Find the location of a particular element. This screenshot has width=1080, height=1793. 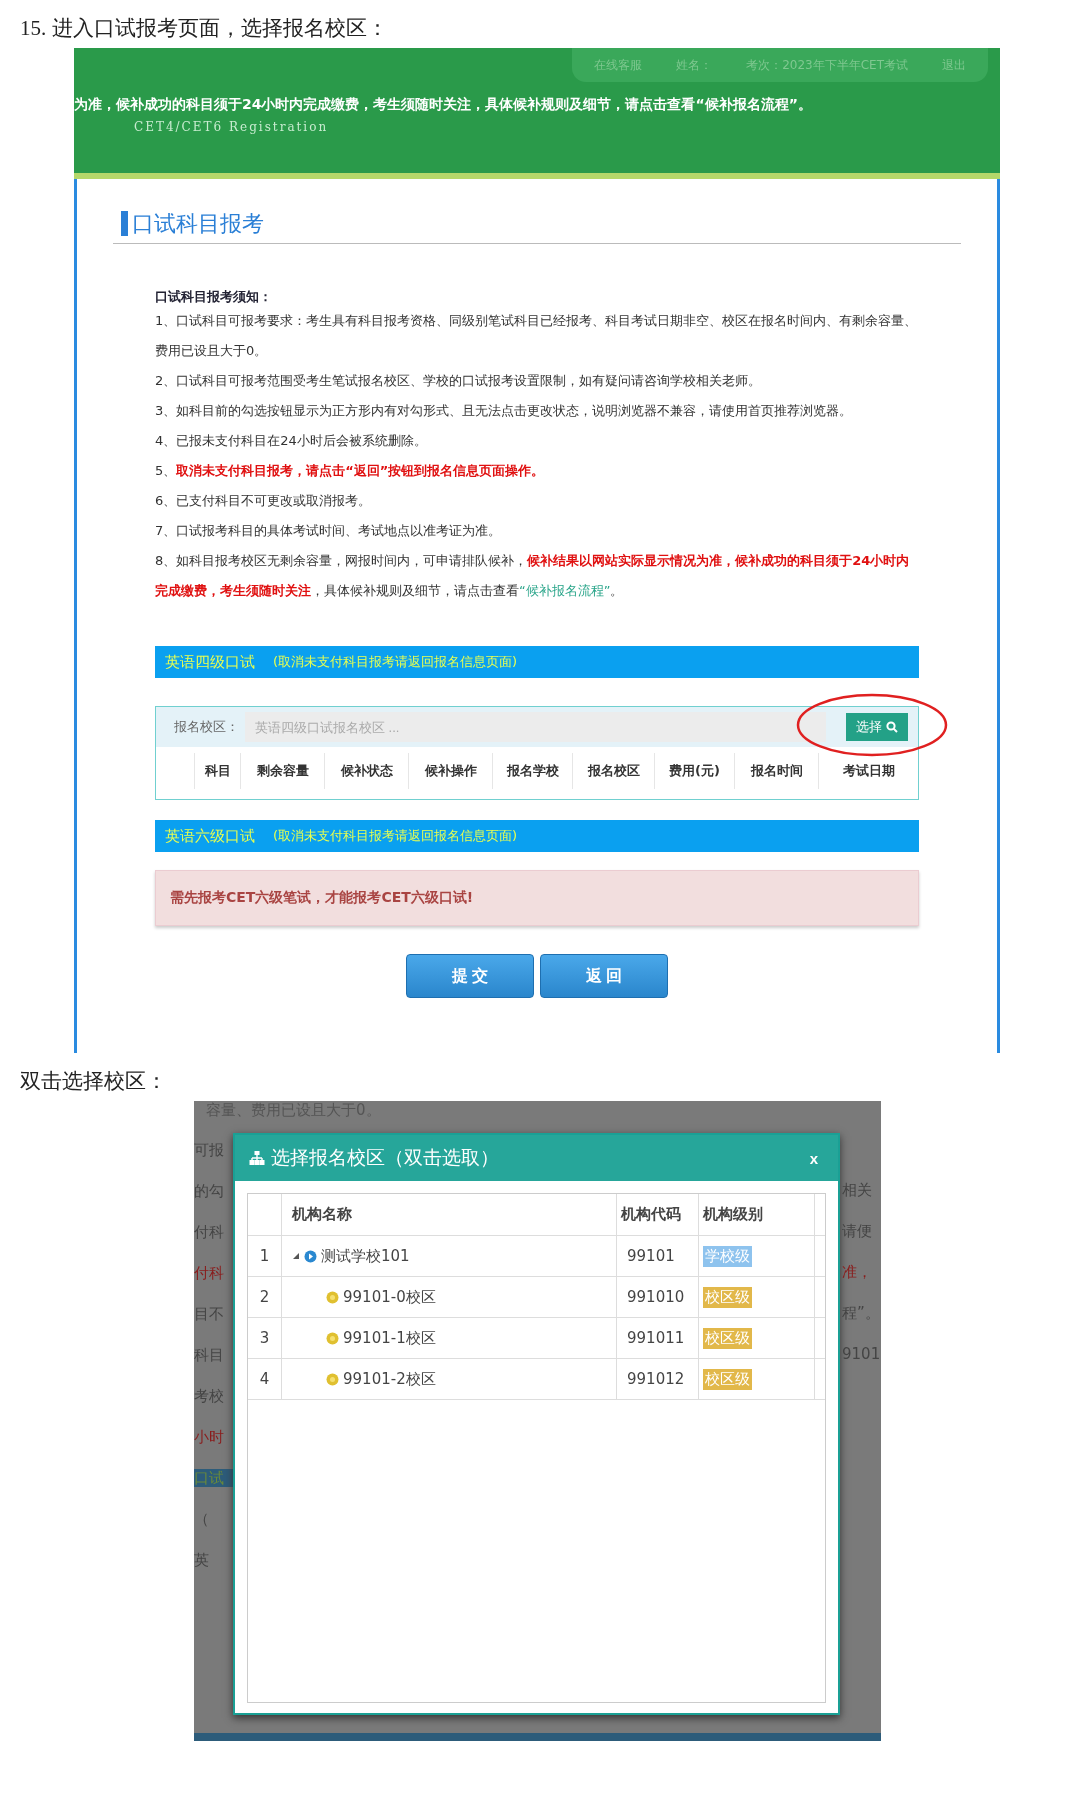

step-caption: 双击选择校区： is located at coordinates (93, 1081).